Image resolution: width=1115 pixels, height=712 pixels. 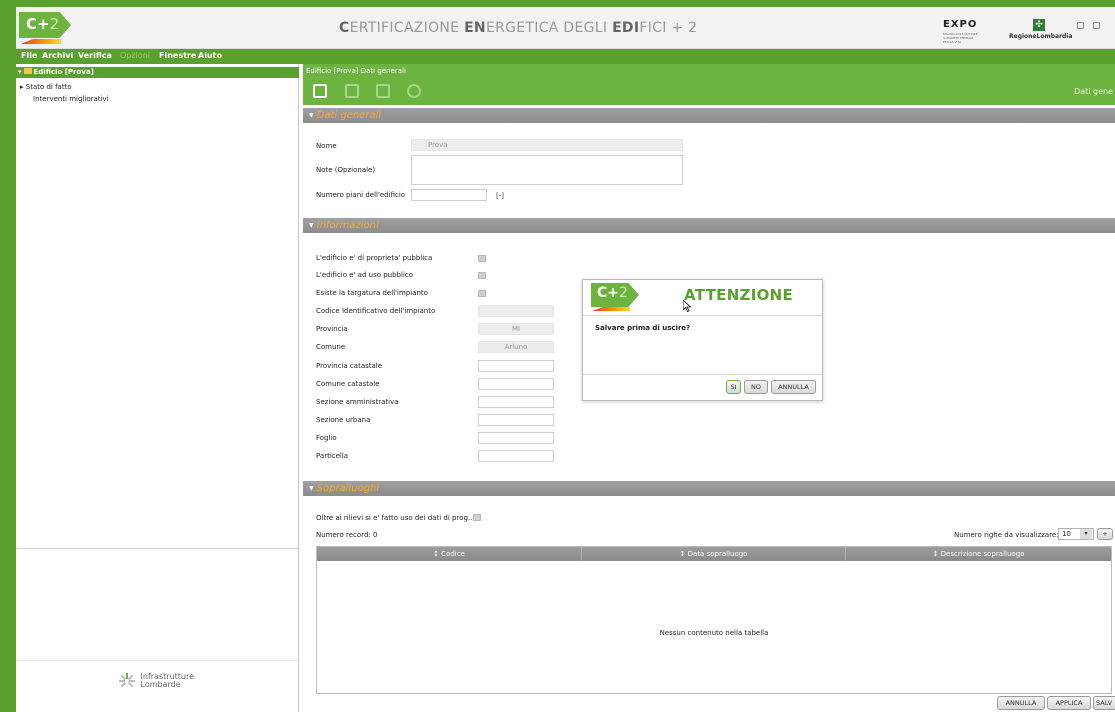 What do you see at coordinates (57, 55) in the screenshot?
I see `menu-archivi: Archivi` at bounding box center [57, 55].